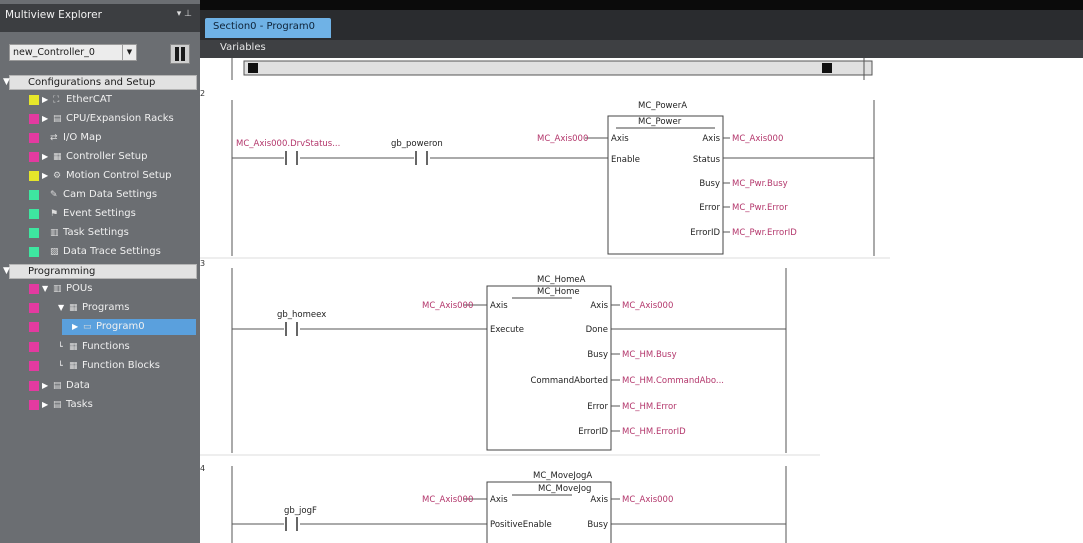 This screenshot has height=543, width=1083. I want to click on fb-instance-name: MC_MoveJogA, so click(562, 476).